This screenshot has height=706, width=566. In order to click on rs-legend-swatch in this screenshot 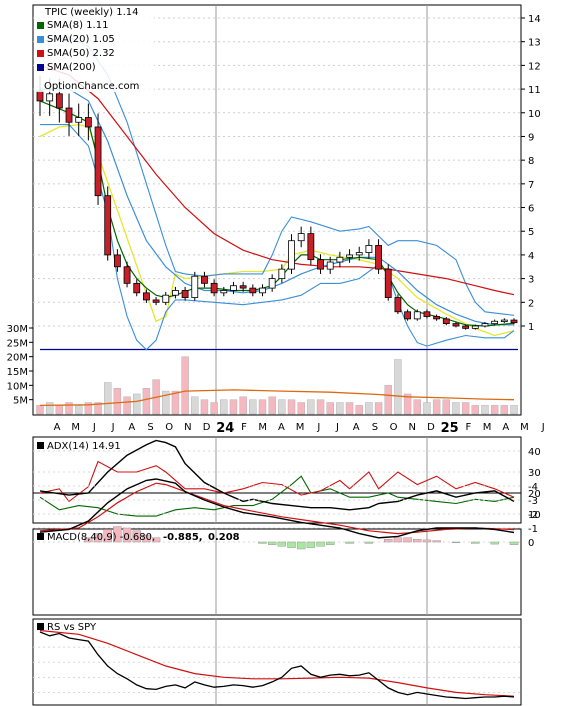, I will do `click(40, 626)`.